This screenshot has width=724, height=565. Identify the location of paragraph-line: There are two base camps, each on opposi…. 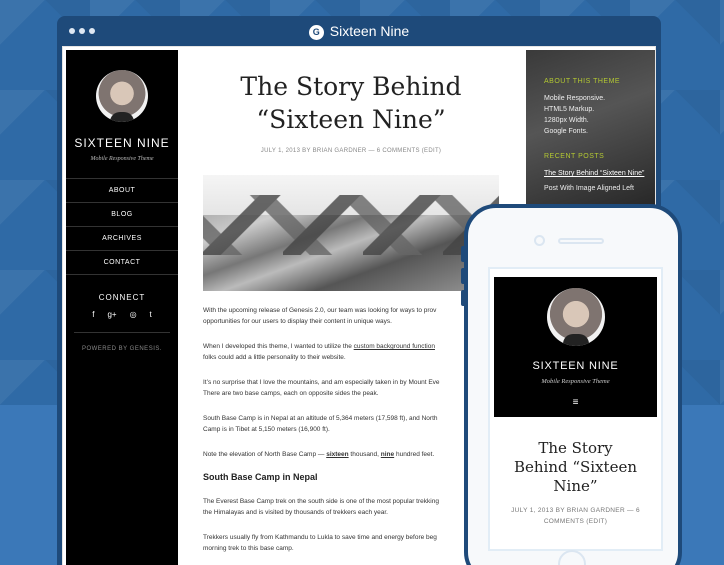
(291, 393).